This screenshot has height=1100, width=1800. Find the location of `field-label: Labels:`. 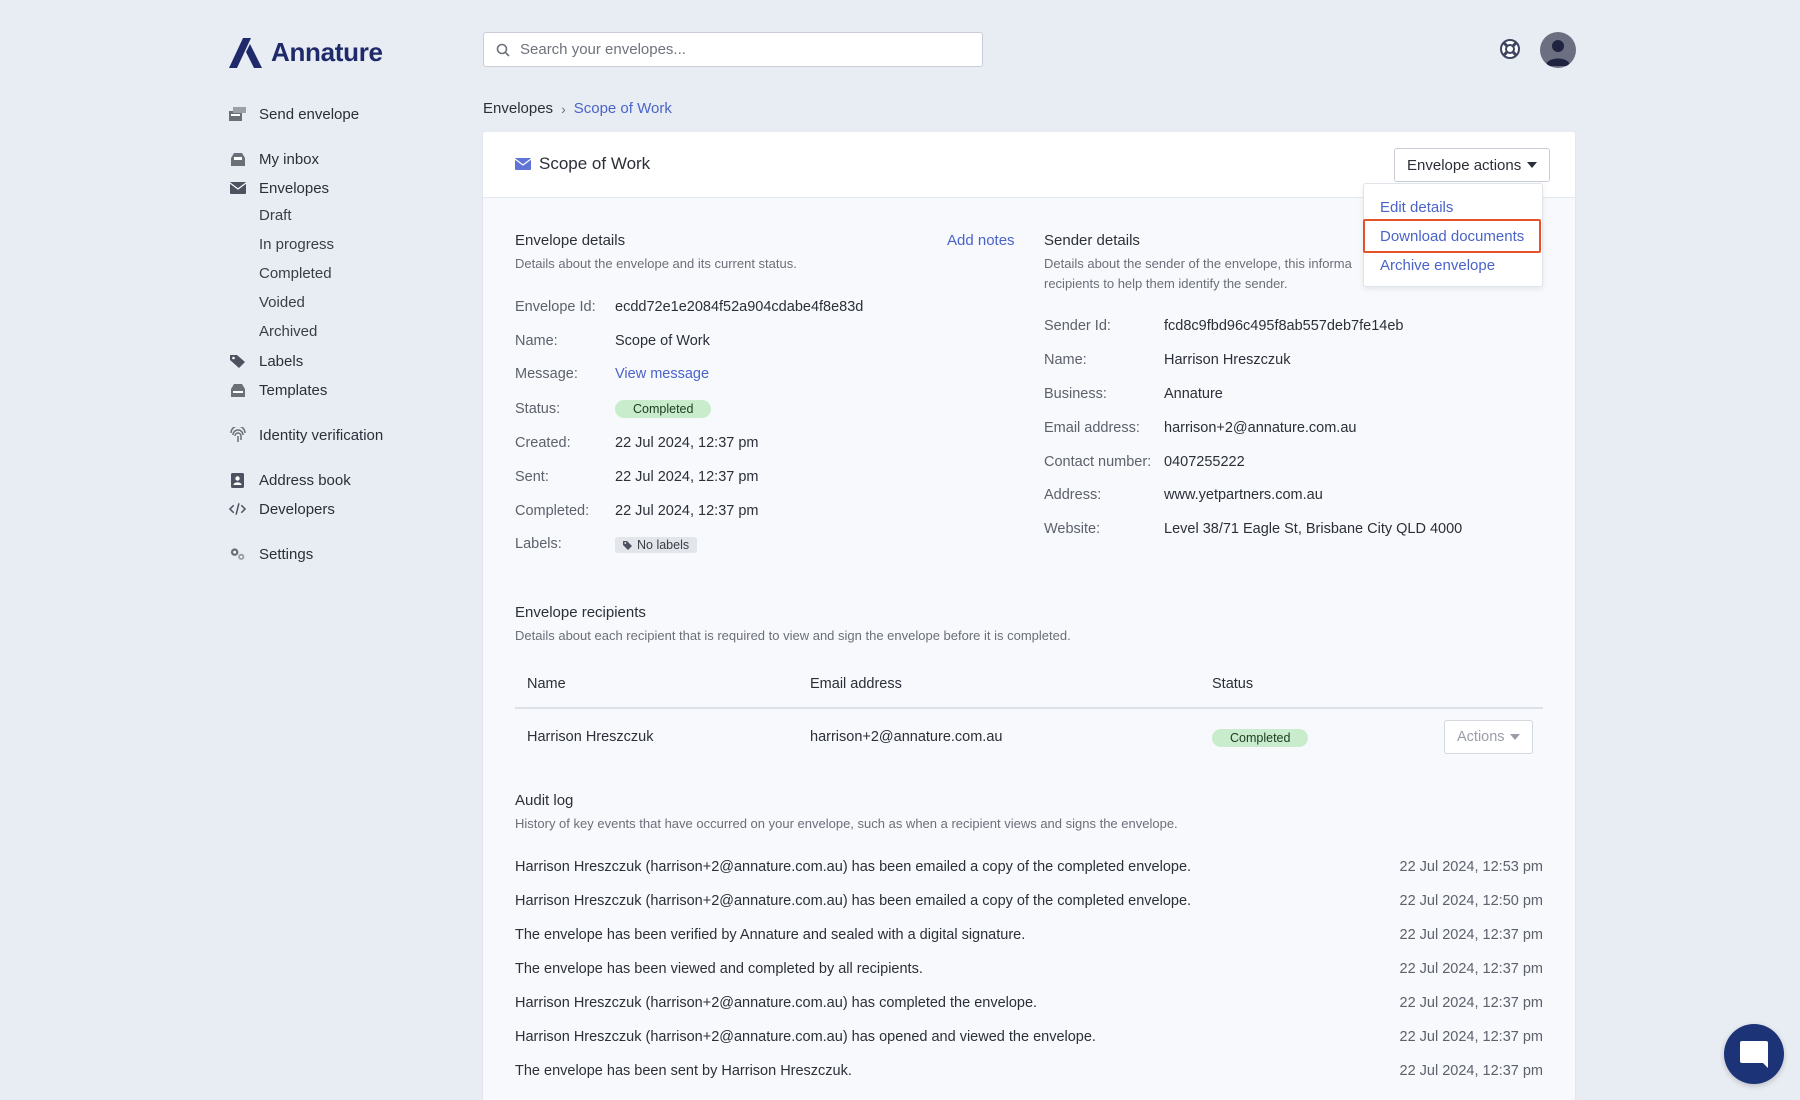

field-label: Labels: is located at coordinates (538, 544).